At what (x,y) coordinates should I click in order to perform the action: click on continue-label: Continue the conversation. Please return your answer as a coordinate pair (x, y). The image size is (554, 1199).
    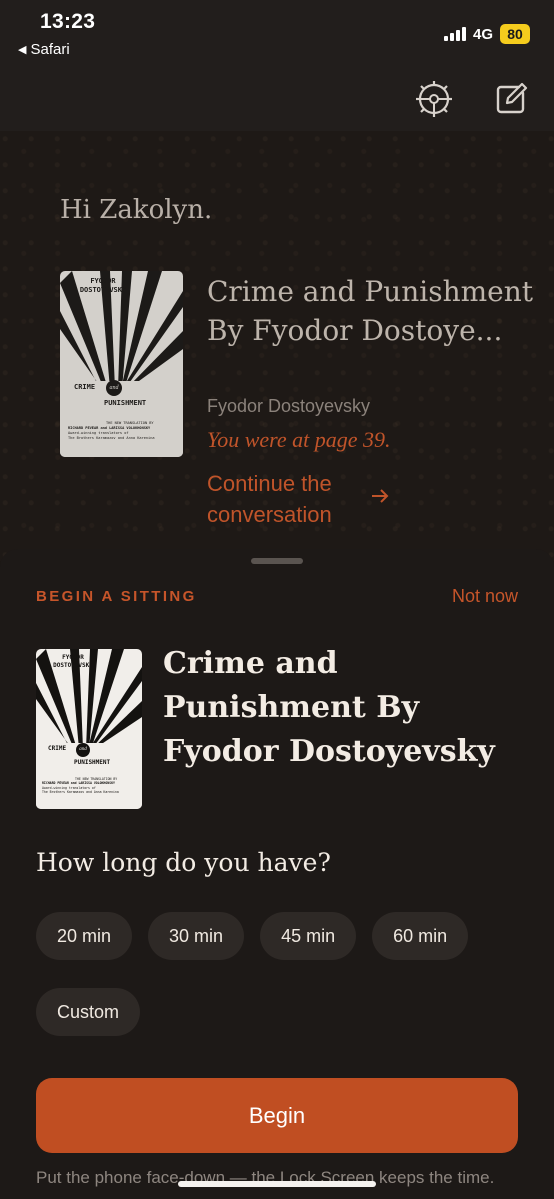
    Looking at the image, I should click on (269, 499).